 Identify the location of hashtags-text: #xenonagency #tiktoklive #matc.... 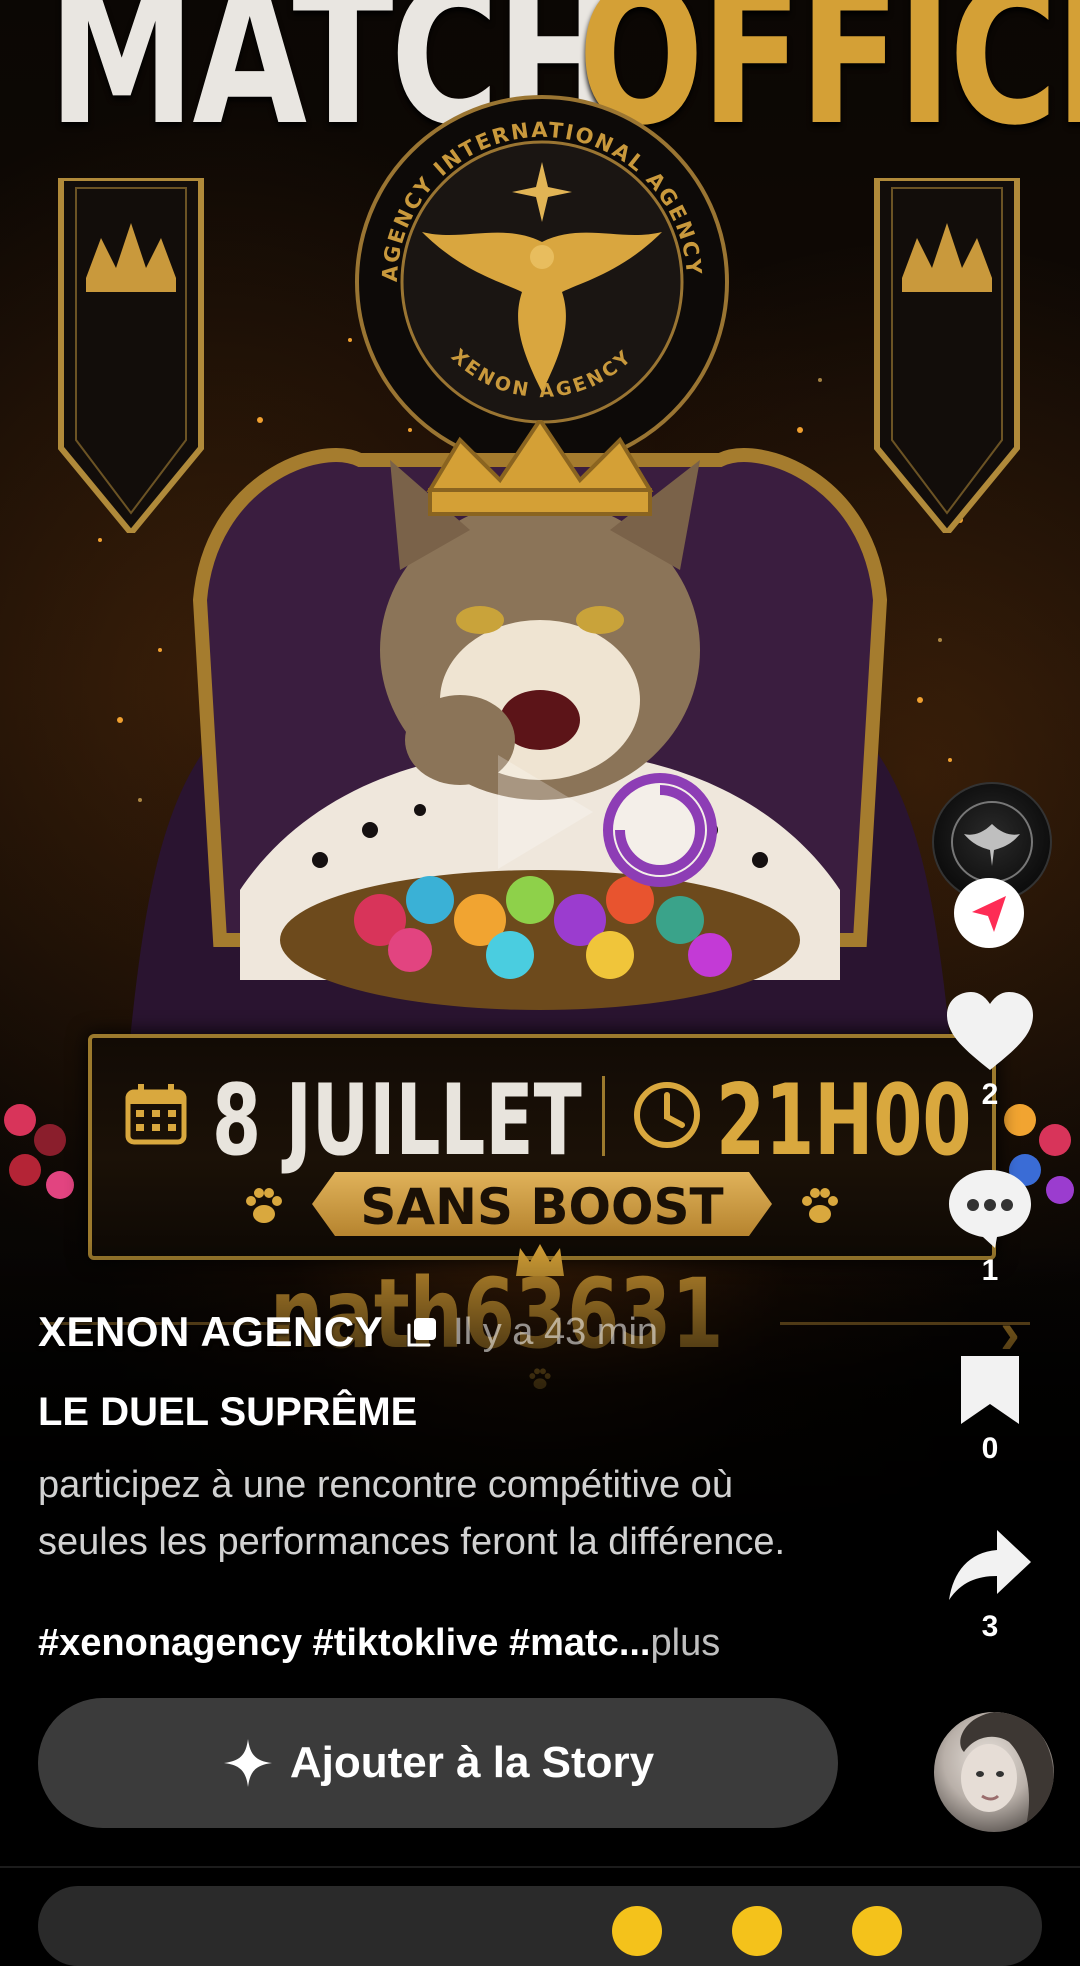
(344, 1643).